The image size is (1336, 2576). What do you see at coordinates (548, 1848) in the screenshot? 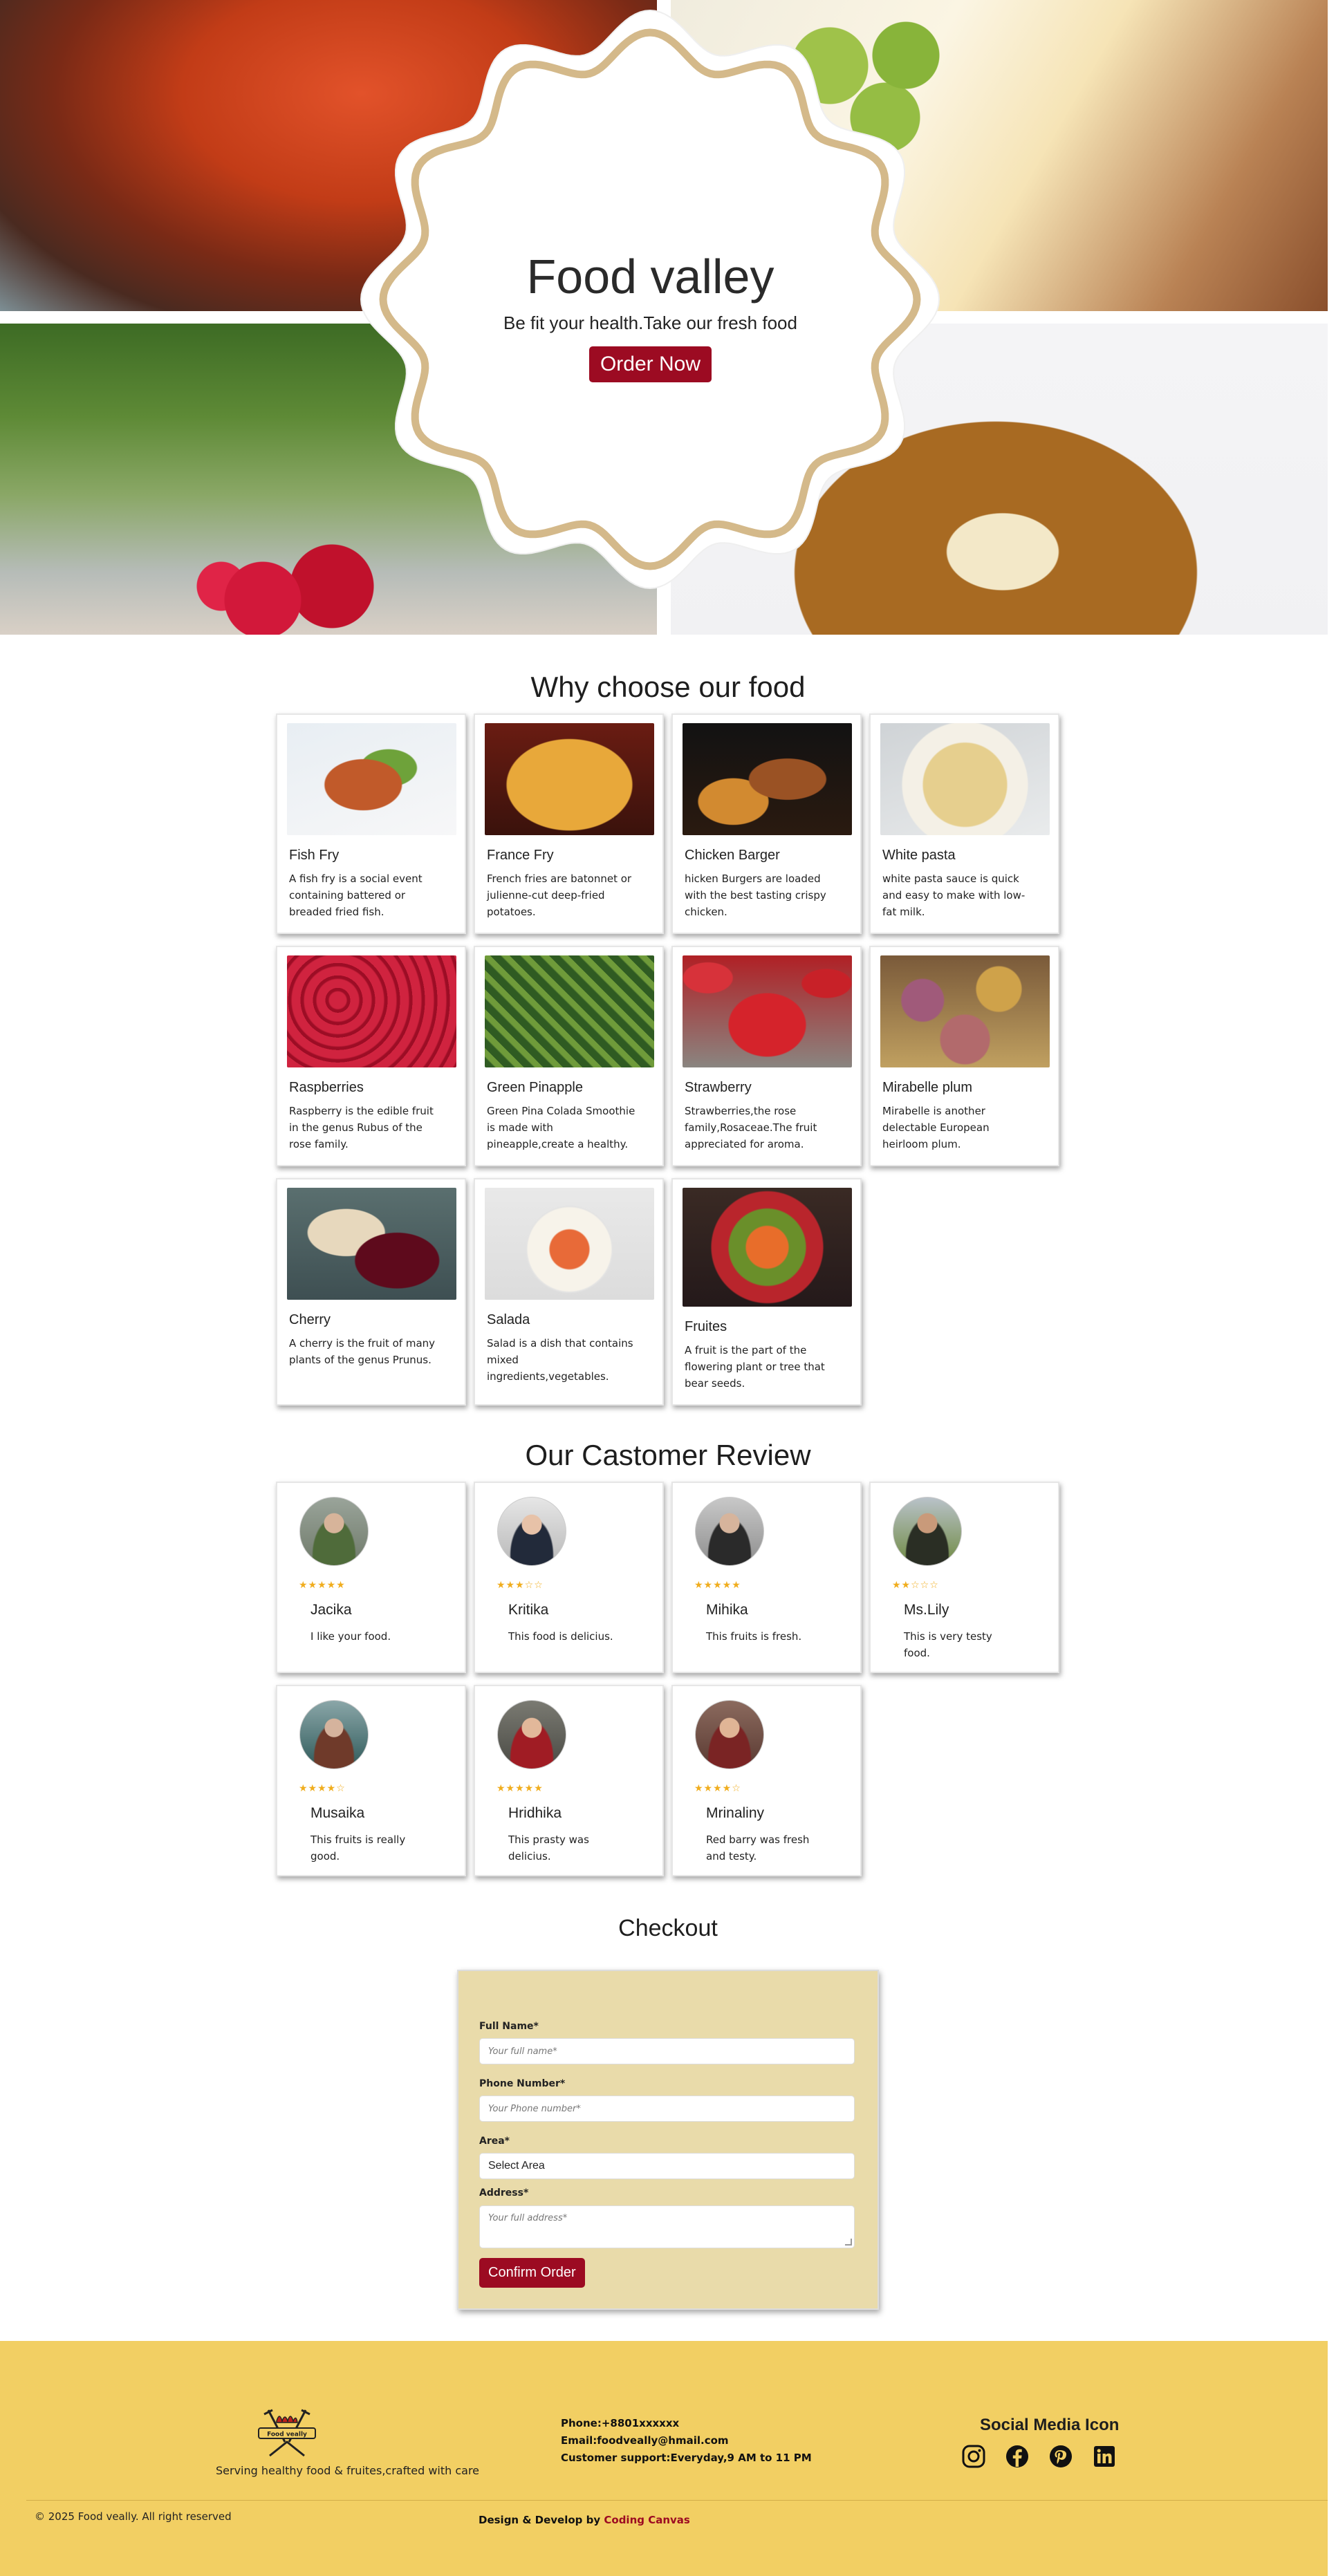
I see `review-text: This prasty was delicius.` at bounding box center [548, 1848].